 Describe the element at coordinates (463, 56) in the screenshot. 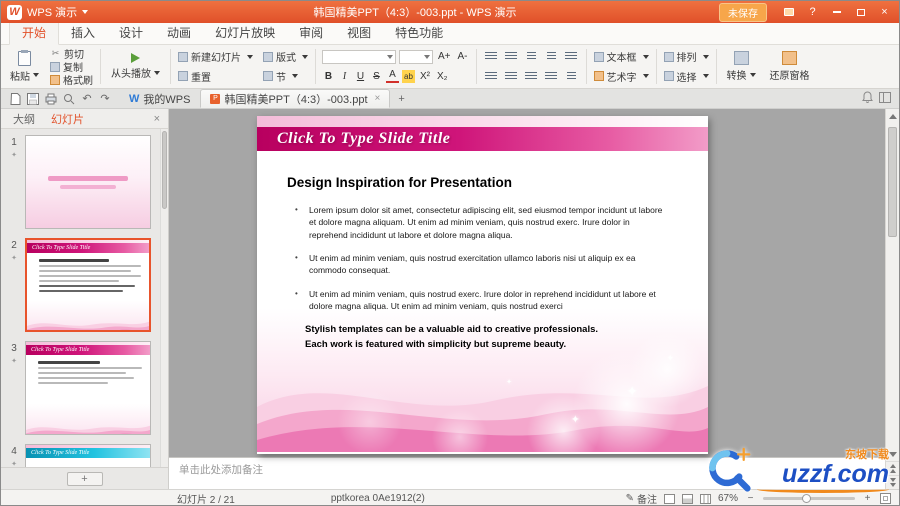

I see `decrease-font-button: A-` at that location.